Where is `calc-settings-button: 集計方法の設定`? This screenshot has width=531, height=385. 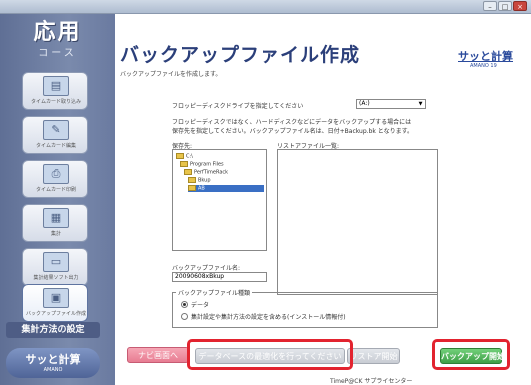 calc-settings-button: 集計方法の設定 is located at coordinates (53, 330).